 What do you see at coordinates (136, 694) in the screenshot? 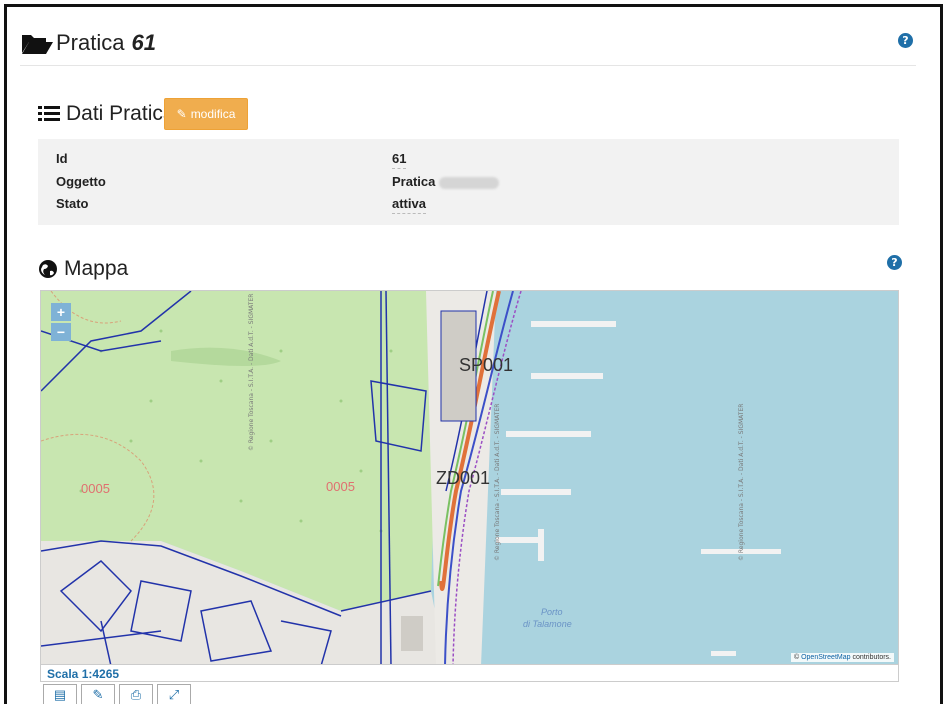
I see `print-icon: ⎙` at bounding box center [136, 694].